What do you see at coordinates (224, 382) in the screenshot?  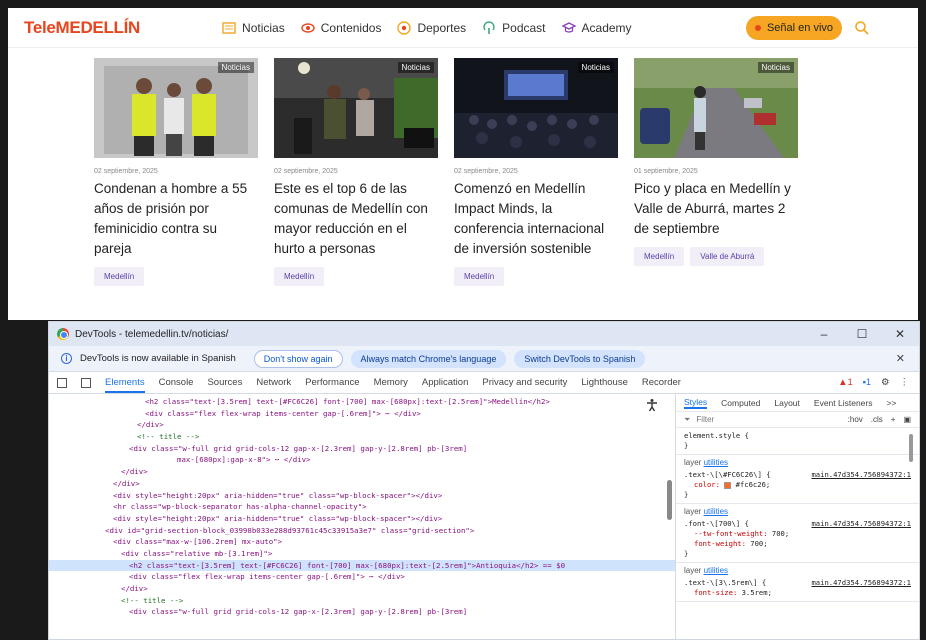 I see `tab-sources: Sources` at bounding box center [224, 382].